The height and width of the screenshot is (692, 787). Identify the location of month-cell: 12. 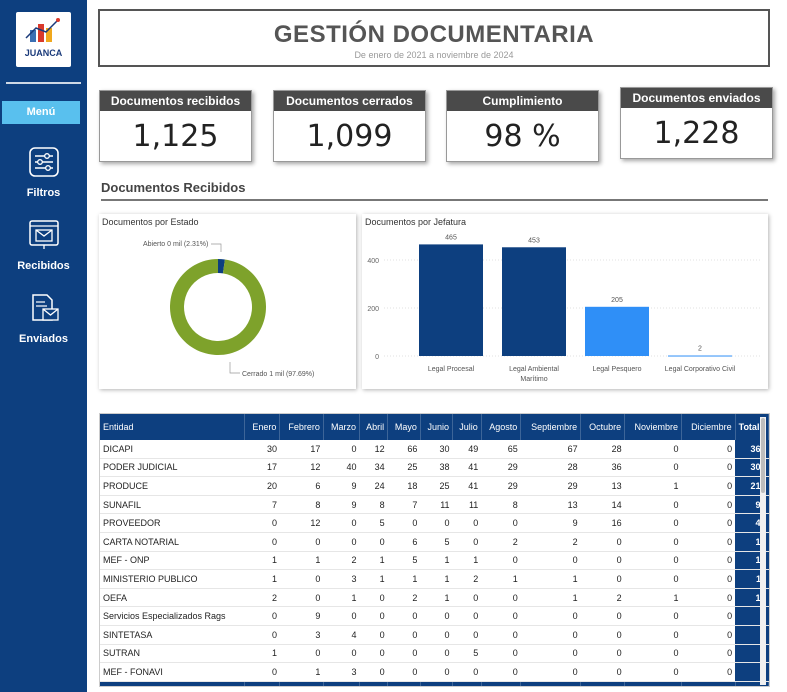
(301, 523).